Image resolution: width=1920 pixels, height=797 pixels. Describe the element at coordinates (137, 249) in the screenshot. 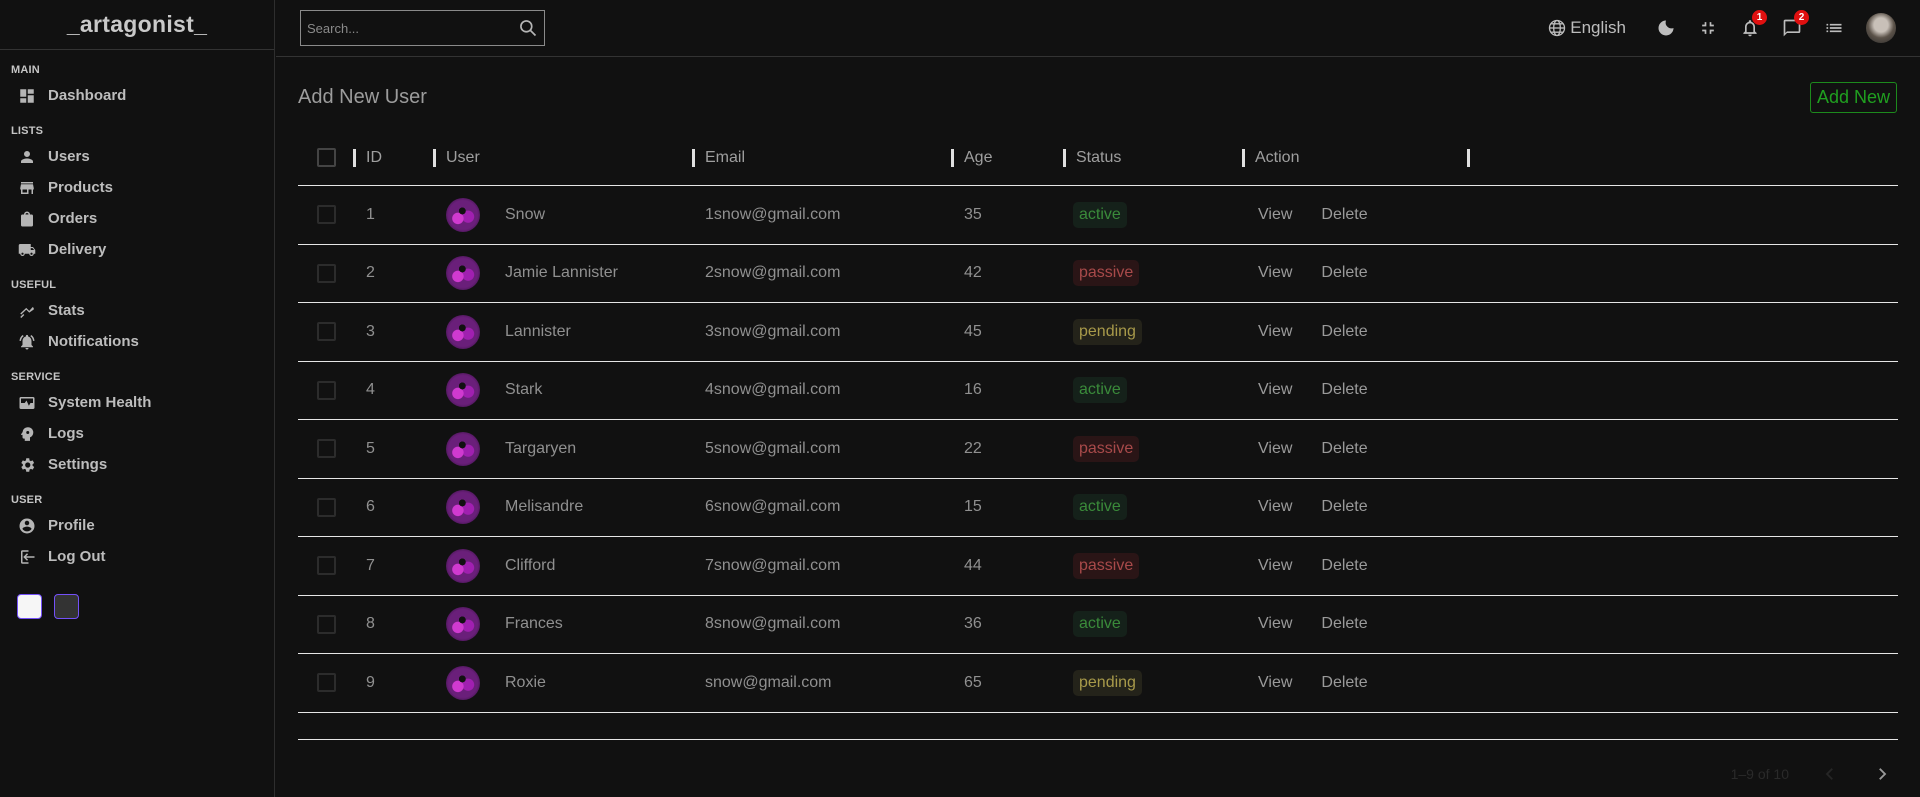

I see `sidebar-item-delivery: Delivery` at that location.